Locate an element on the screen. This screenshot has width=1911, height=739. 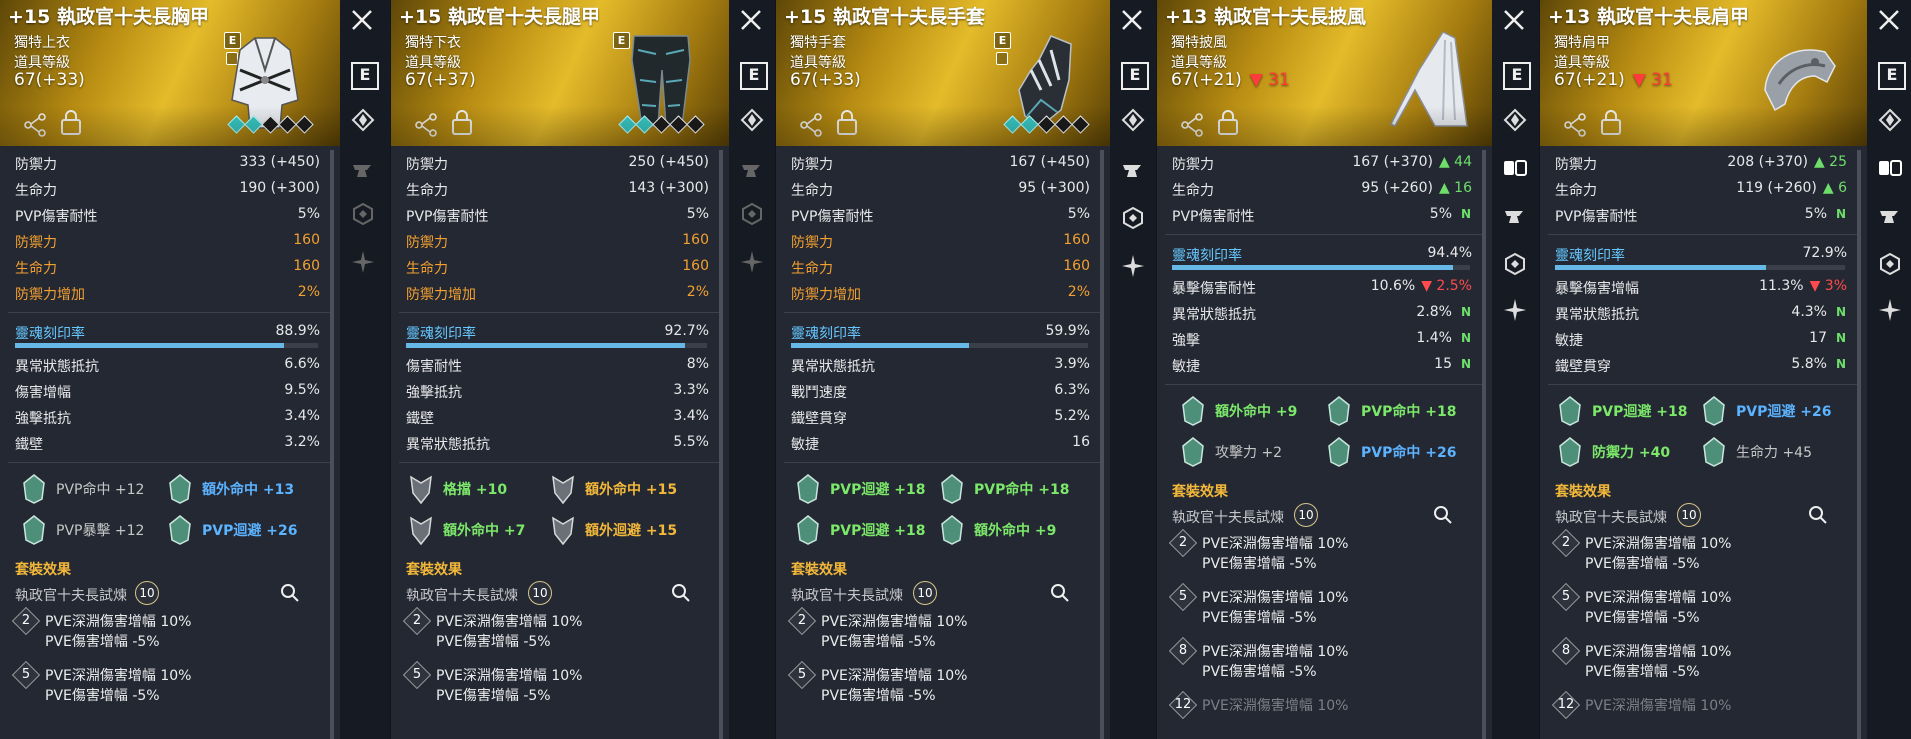
engraving: 格擋 +10 is located at coordinates (456, 489).